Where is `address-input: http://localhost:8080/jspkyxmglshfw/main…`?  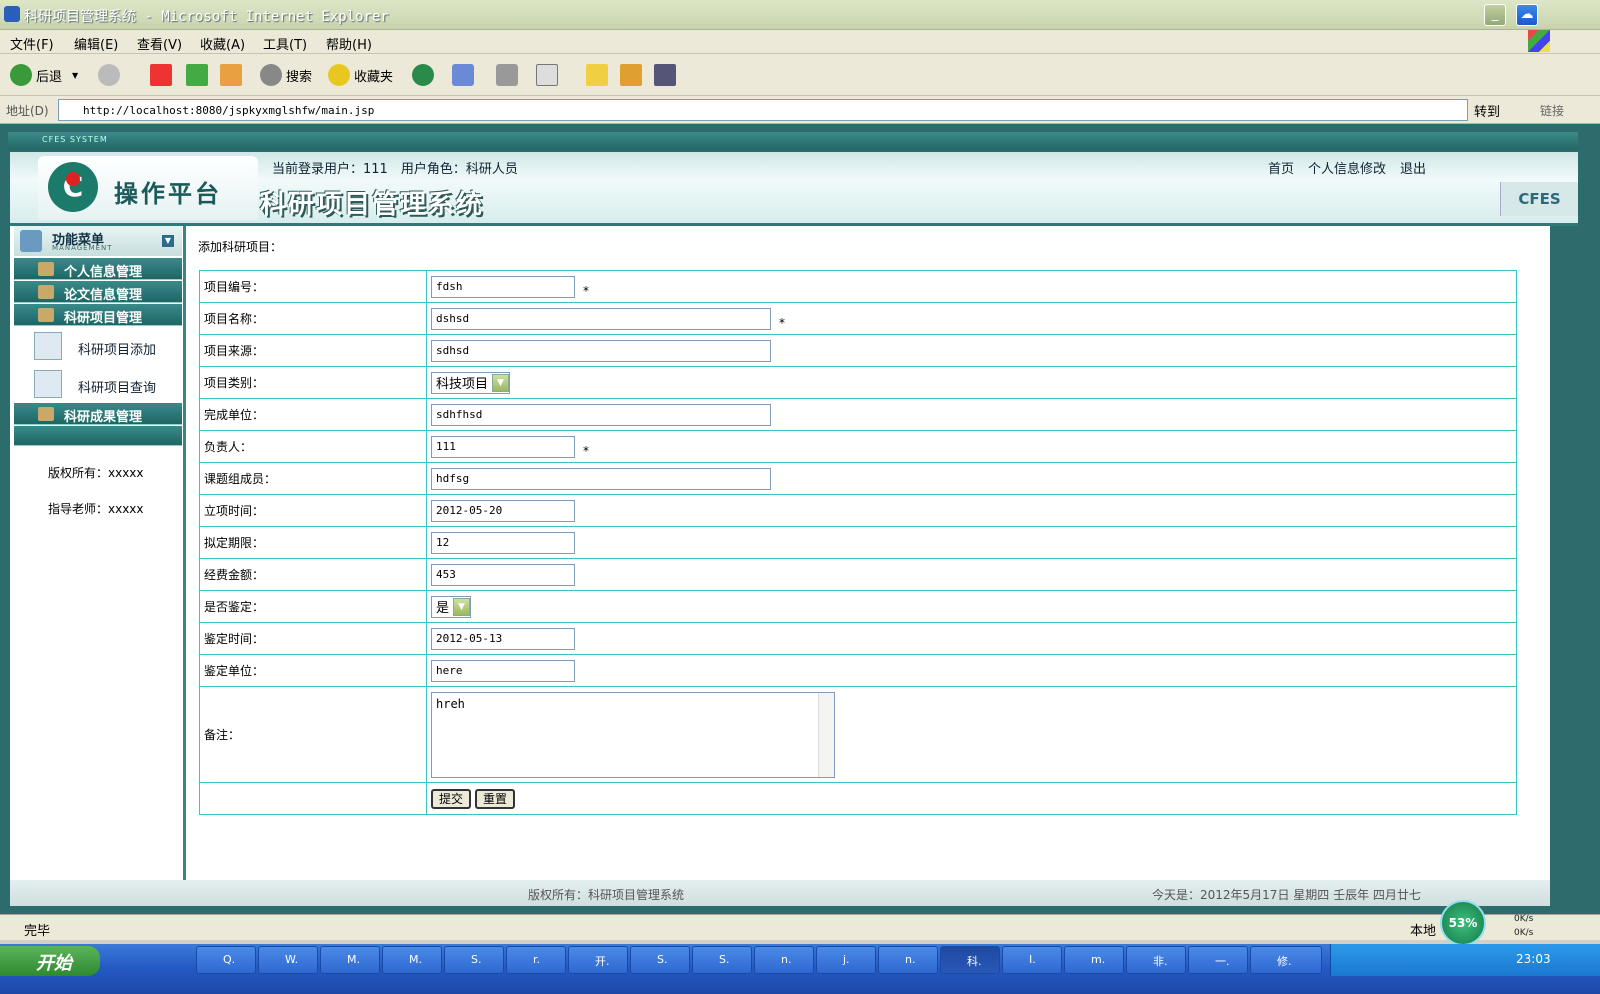
address-input: http://localhost:8080/jspkyxmglshfw/main… is located at coordinates (763, 110).